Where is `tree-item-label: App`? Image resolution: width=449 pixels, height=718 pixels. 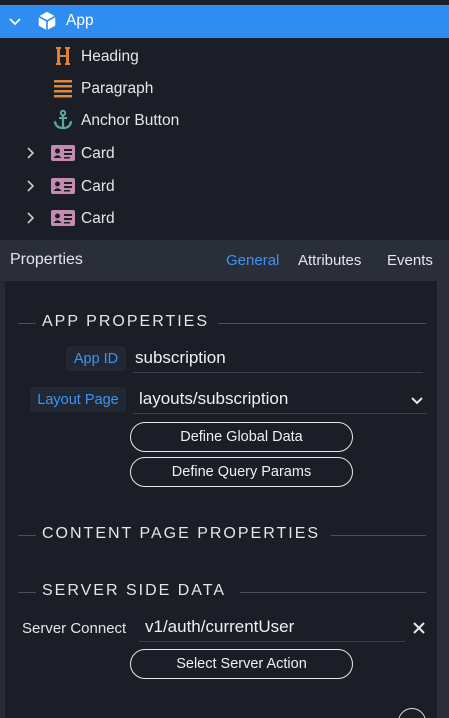
tree-item-label: App is located at coordinates (80, 20).